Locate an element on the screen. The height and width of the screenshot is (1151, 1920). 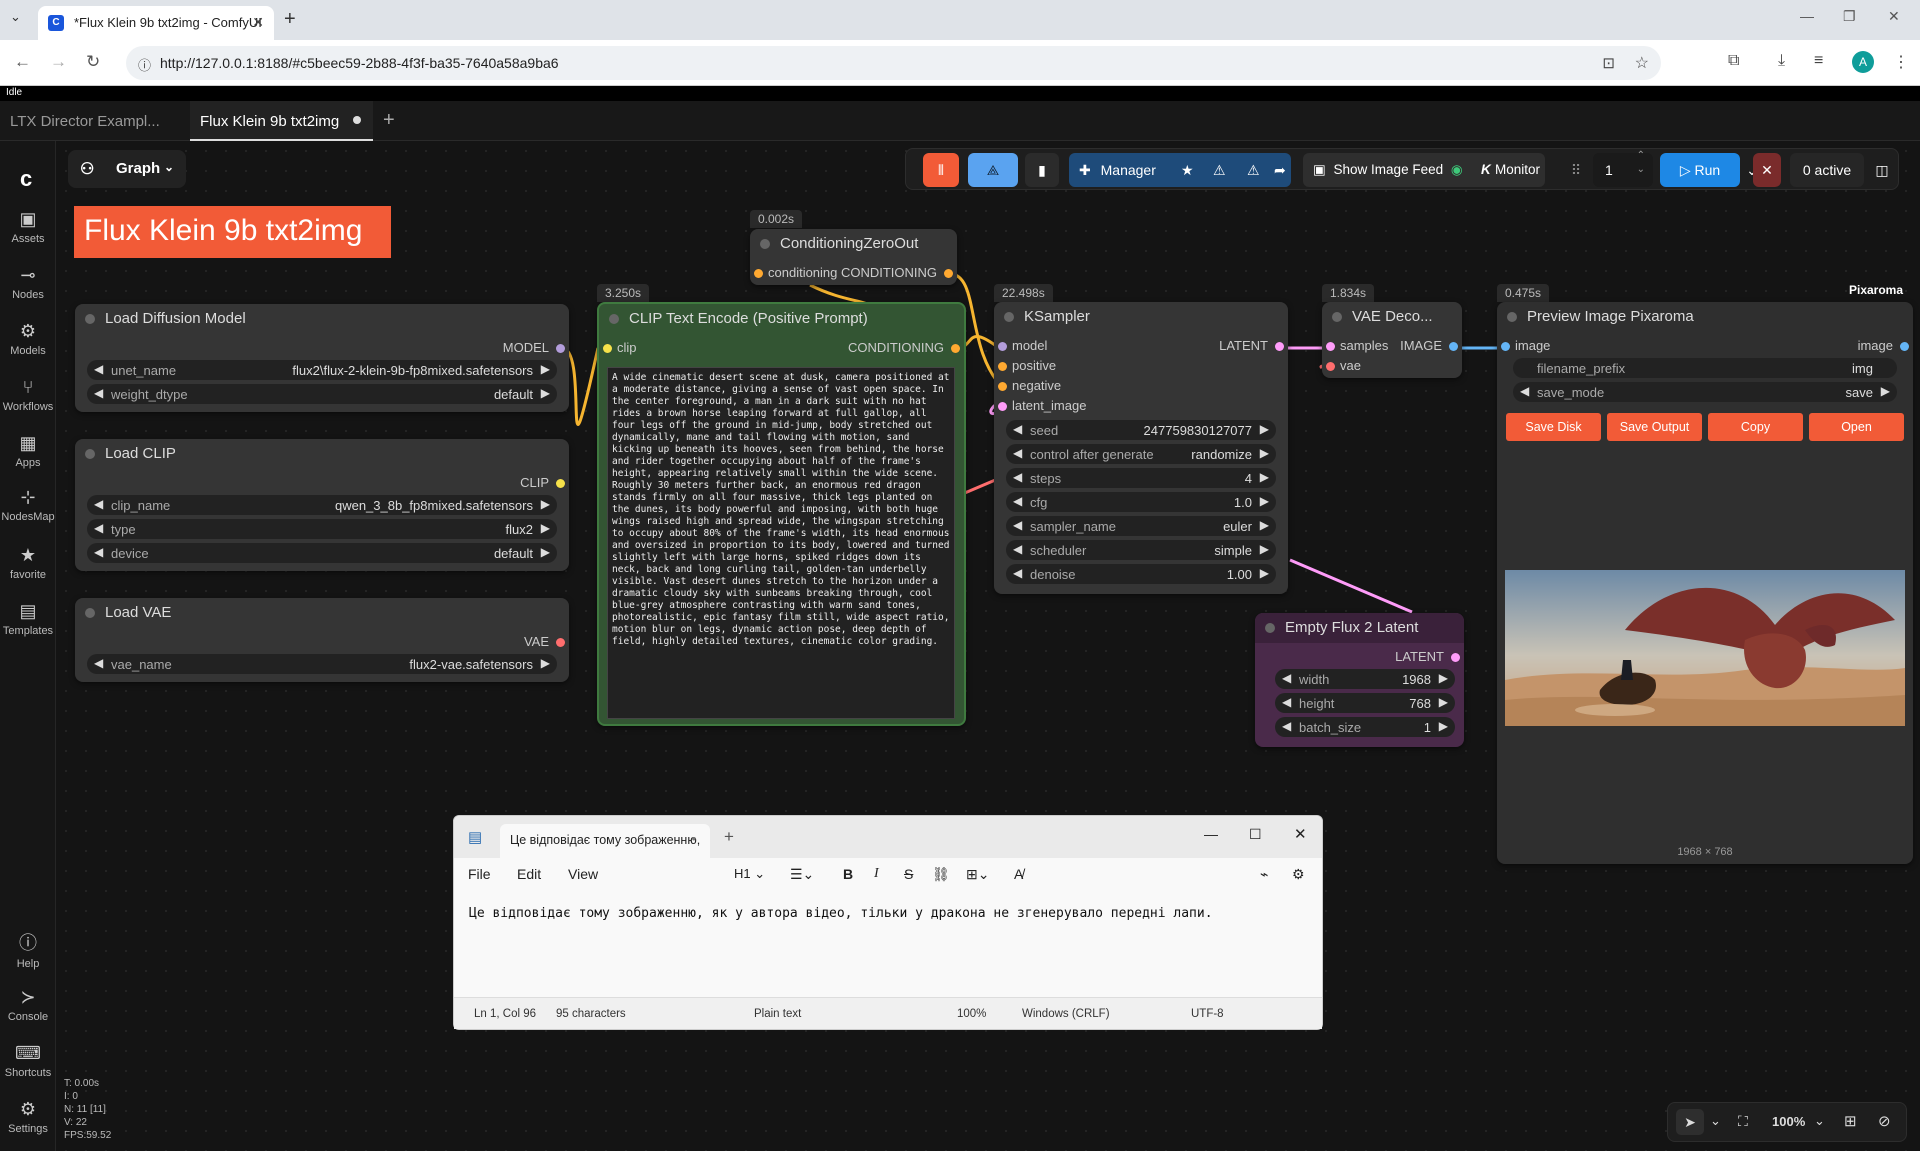
sidebar-item-nodes: ⊸ Nodes is located at coordinates (28, 283).